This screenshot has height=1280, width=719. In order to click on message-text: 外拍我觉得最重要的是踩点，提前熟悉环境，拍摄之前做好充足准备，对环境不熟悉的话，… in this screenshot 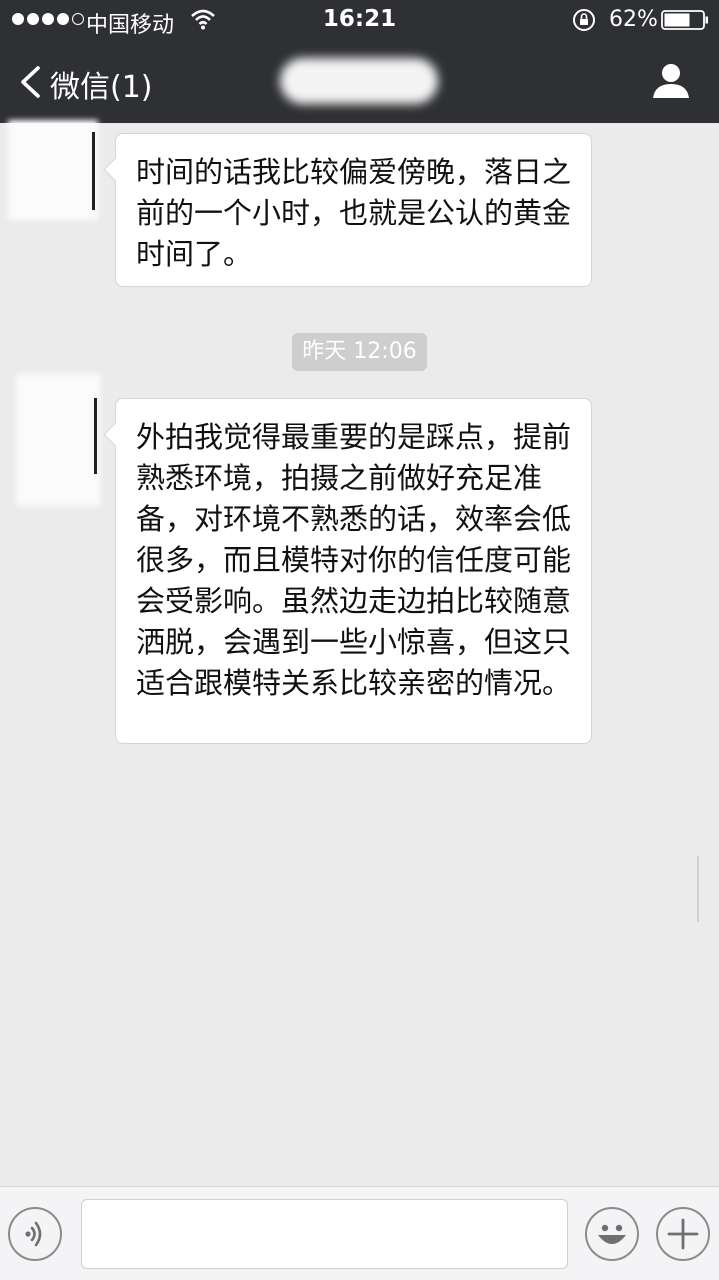, I will do `click(354, 560)`.